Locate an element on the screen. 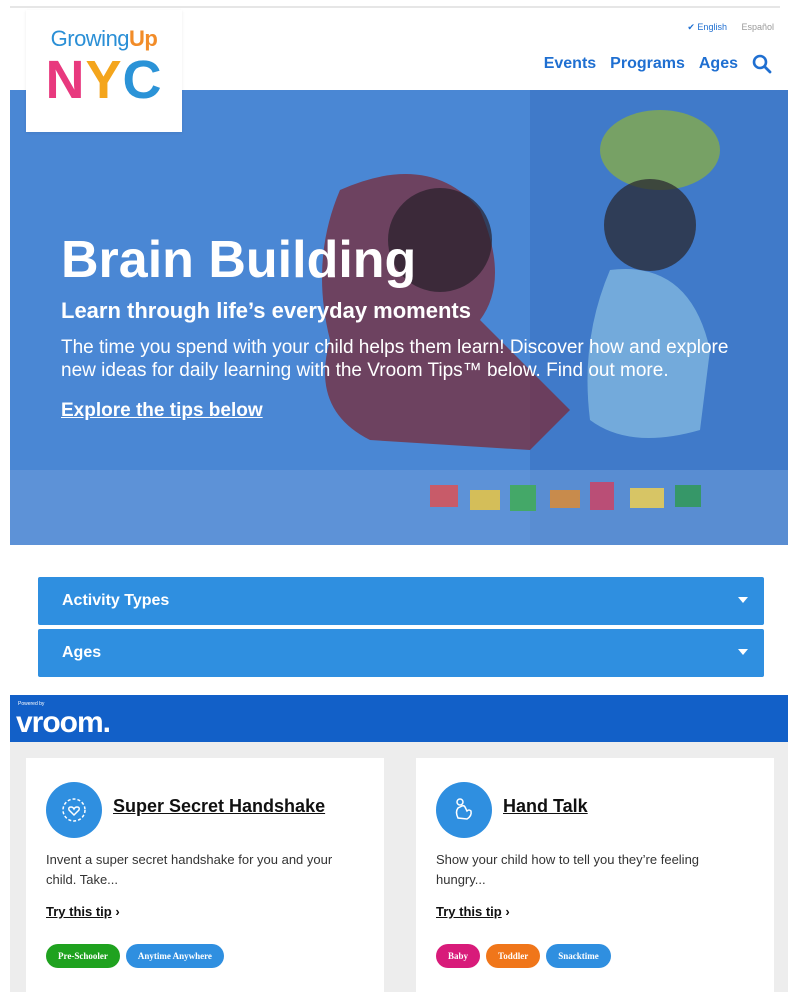 This screenshot has width=788, height=992. logo-wordmark: GrowingUp is located at coordinates (104, 38).